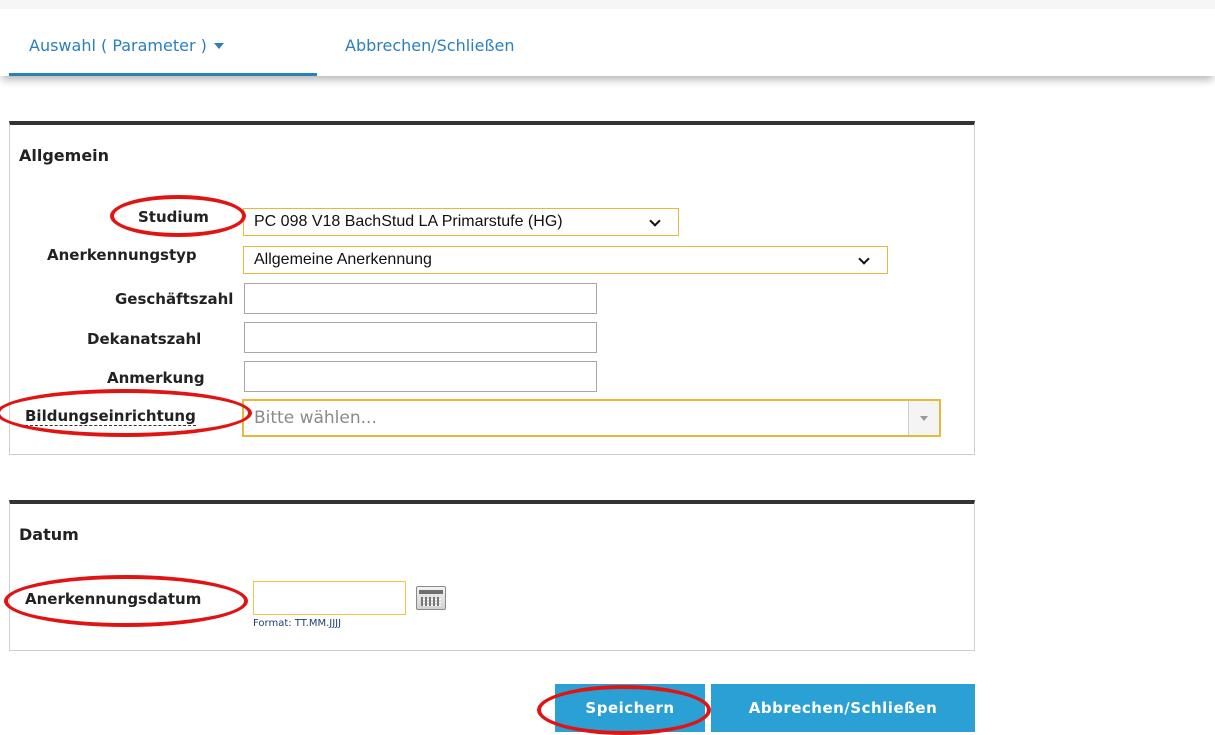  I want to click on studium-select: PC 098 V18 BachStud LA Primarstufe (HG), so click(461, 222).